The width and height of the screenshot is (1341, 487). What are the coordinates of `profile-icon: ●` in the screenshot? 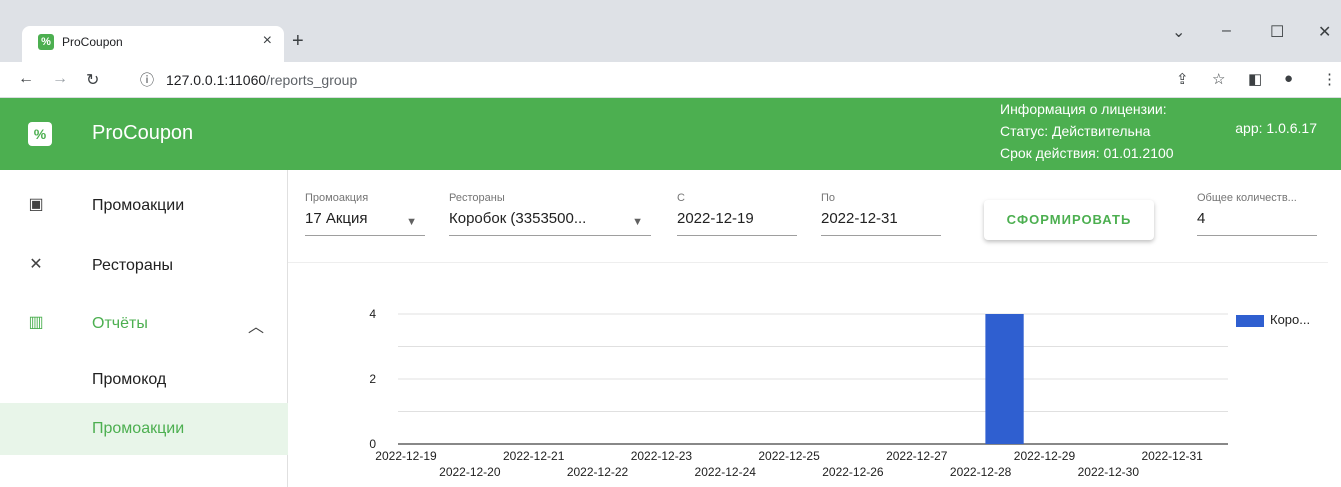 It's located at (1288, 78).